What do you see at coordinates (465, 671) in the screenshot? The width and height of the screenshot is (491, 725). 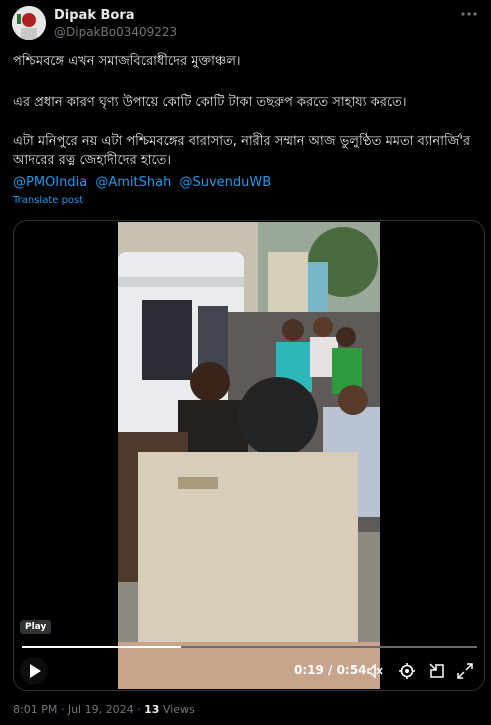 I see `fullscreen-icon` at bounding box center [465, 671].